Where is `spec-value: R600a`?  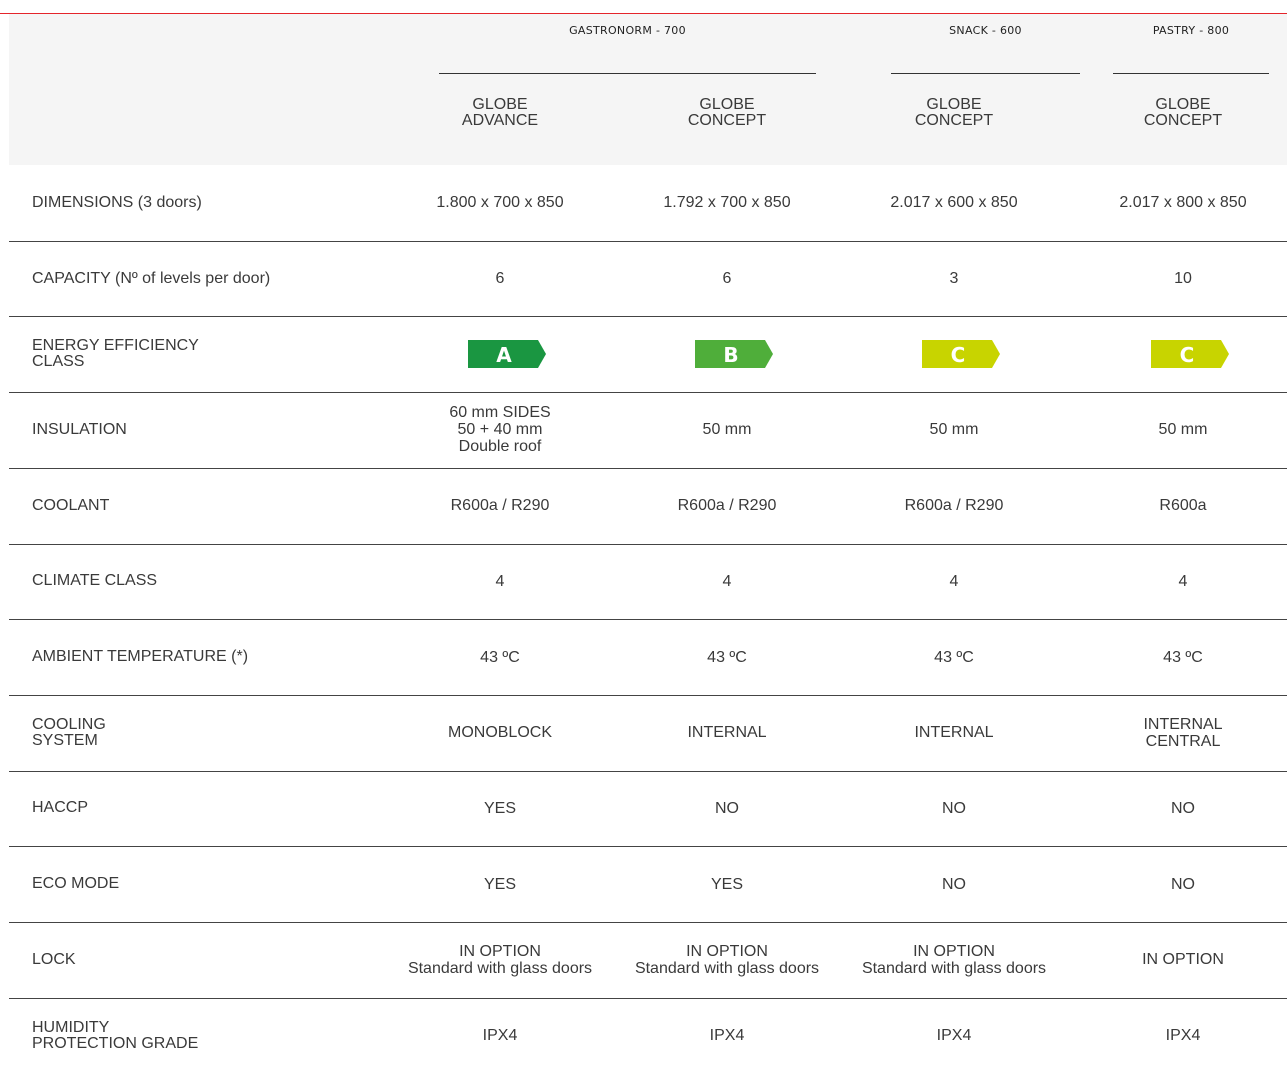
spec-value: R600a is located at coordinates (1183, 506).